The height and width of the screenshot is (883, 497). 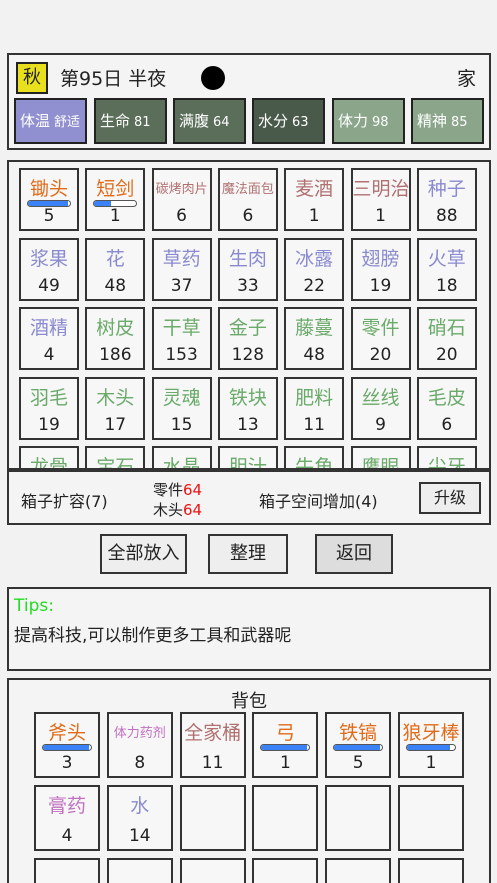 What do you see at coordinates (115, 408) in the screenshot?
I see `storage-slot: 木头 17` at bounding box center [115, 408].